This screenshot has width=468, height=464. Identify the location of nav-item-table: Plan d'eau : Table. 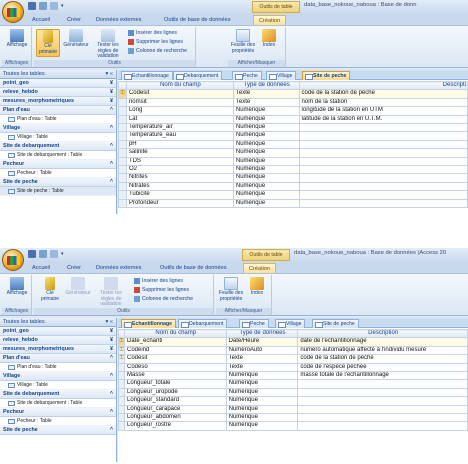
(58, 119).